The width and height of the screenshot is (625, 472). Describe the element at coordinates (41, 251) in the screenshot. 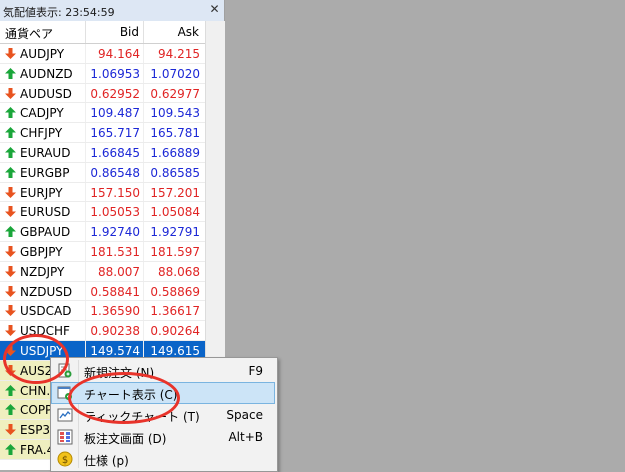

I see `symbol-cell: GBPJPY` at that location.